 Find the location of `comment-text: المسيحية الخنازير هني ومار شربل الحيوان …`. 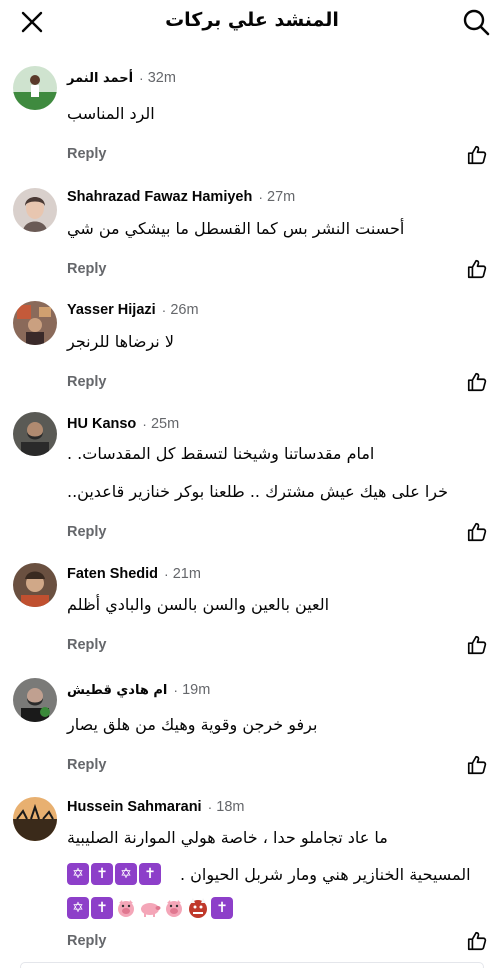

comment-text: المسيحية الخنازير هني ومار شربل الحيوان … is located at coordinates (325, 874).